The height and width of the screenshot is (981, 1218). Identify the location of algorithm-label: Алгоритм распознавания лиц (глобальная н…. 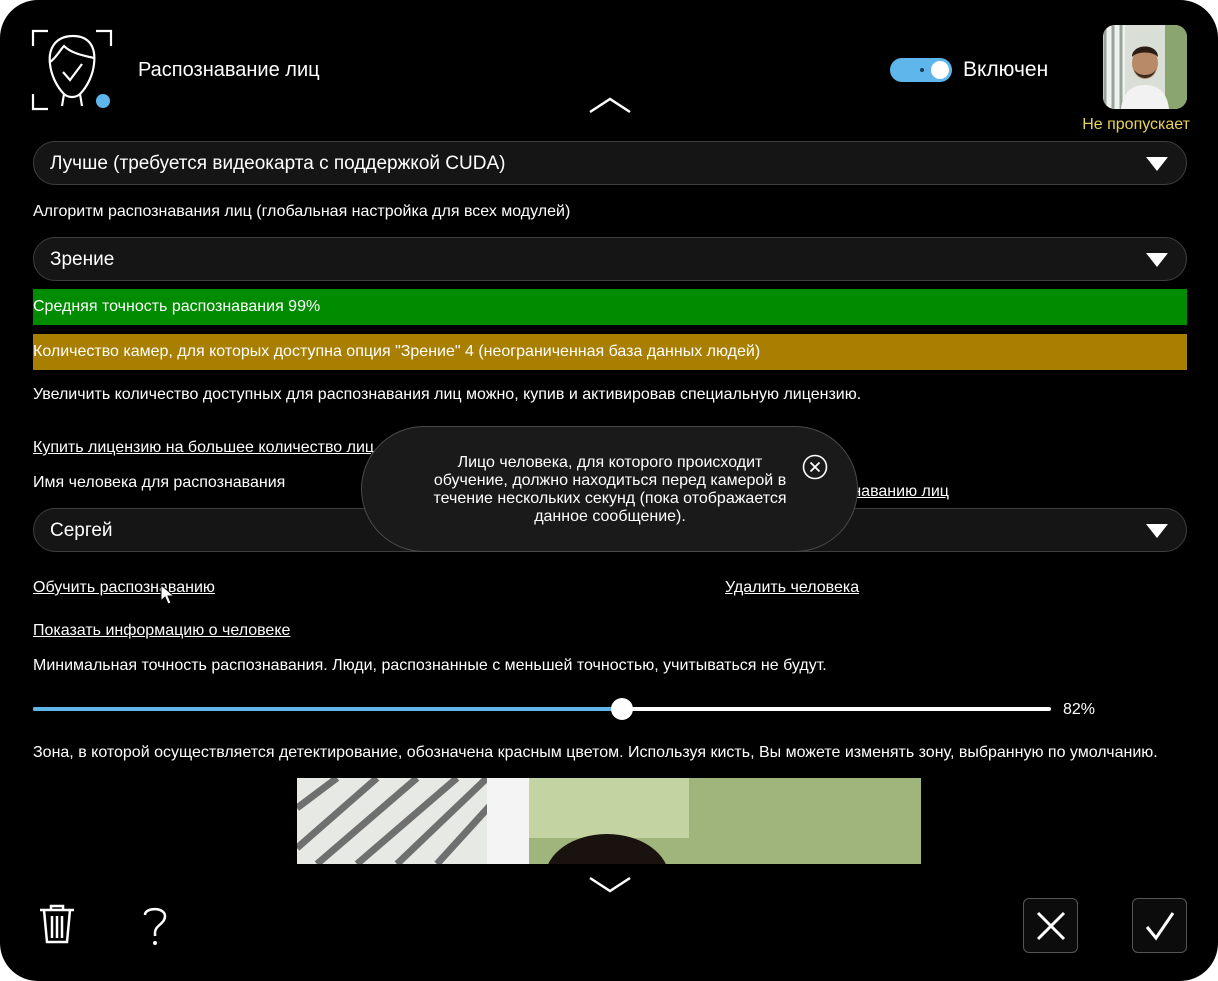
(302, 211).